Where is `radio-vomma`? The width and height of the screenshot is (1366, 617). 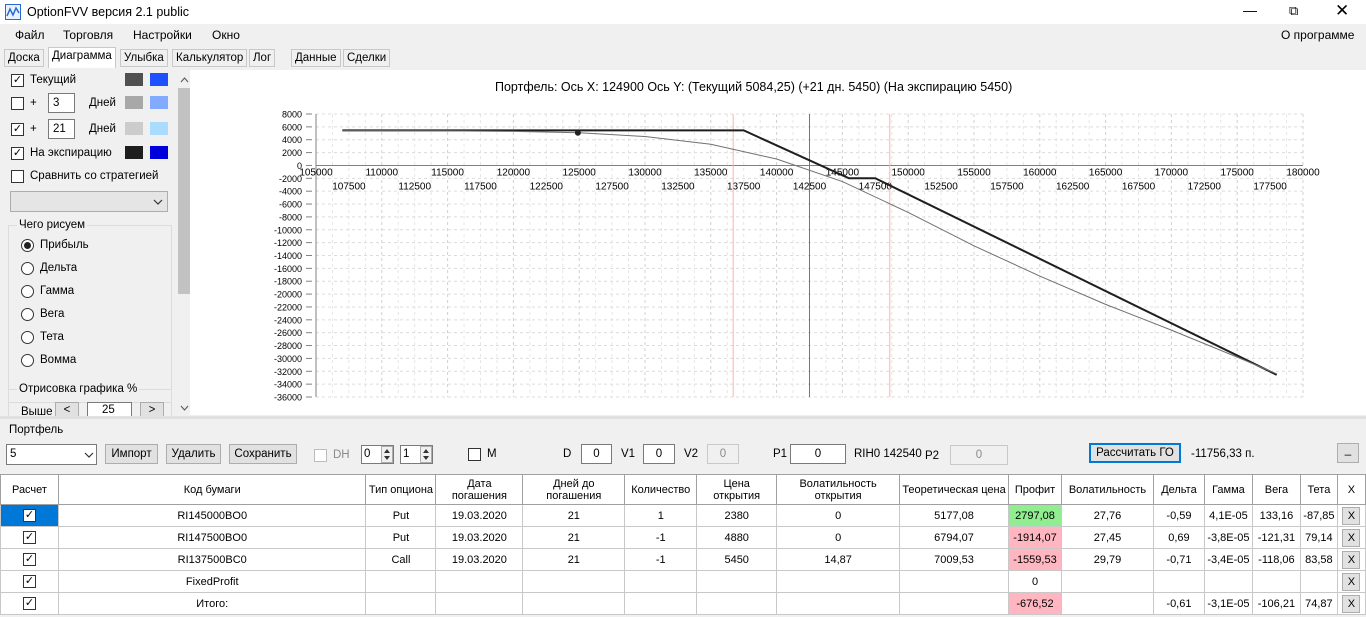 radio-vomma is located at coordinates (27, 360).